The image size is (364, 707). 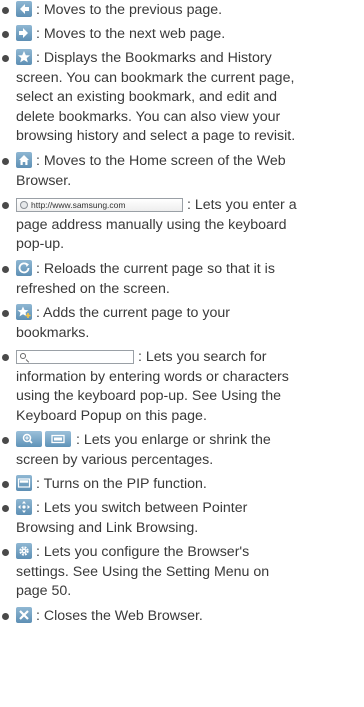 I want to click on reload-icon, so click(x=24, y=268).